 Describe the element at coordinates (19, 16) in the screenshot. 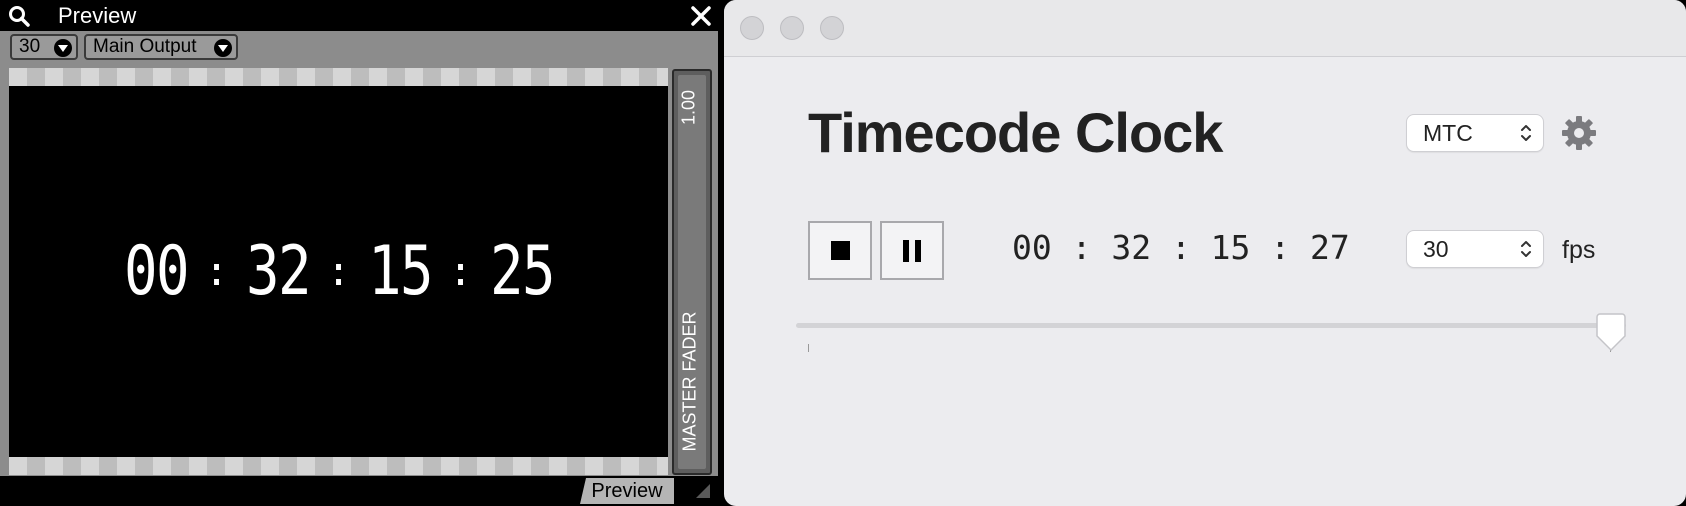

I see `search-icon` at that location.